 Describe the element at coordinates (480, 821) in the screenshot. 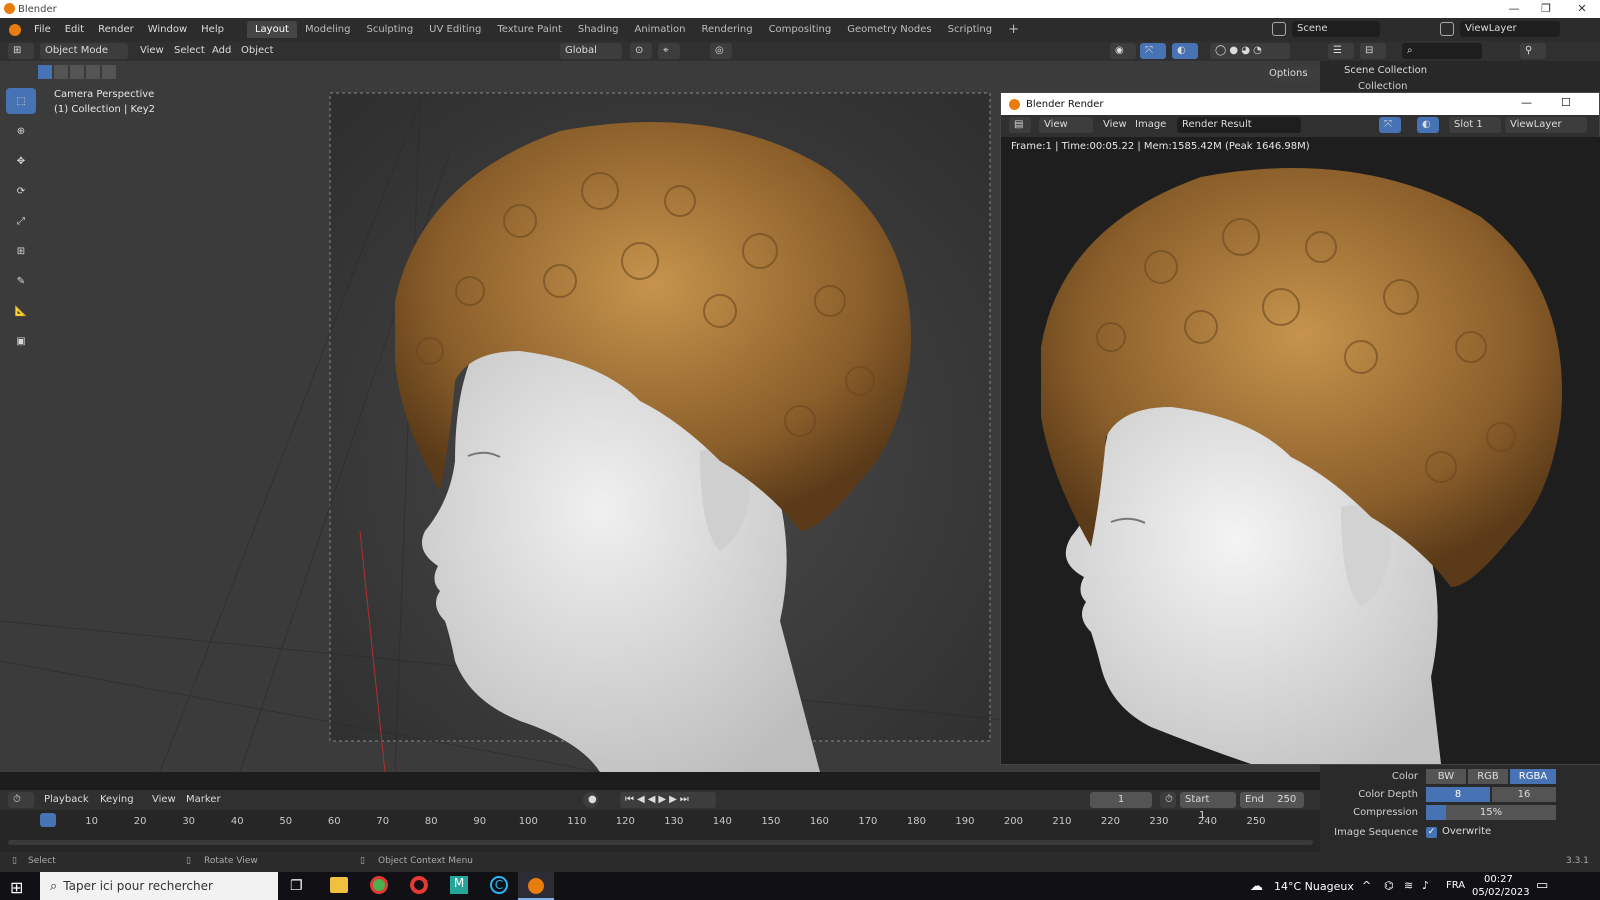

I see `timeline-tick: 90` at that location.